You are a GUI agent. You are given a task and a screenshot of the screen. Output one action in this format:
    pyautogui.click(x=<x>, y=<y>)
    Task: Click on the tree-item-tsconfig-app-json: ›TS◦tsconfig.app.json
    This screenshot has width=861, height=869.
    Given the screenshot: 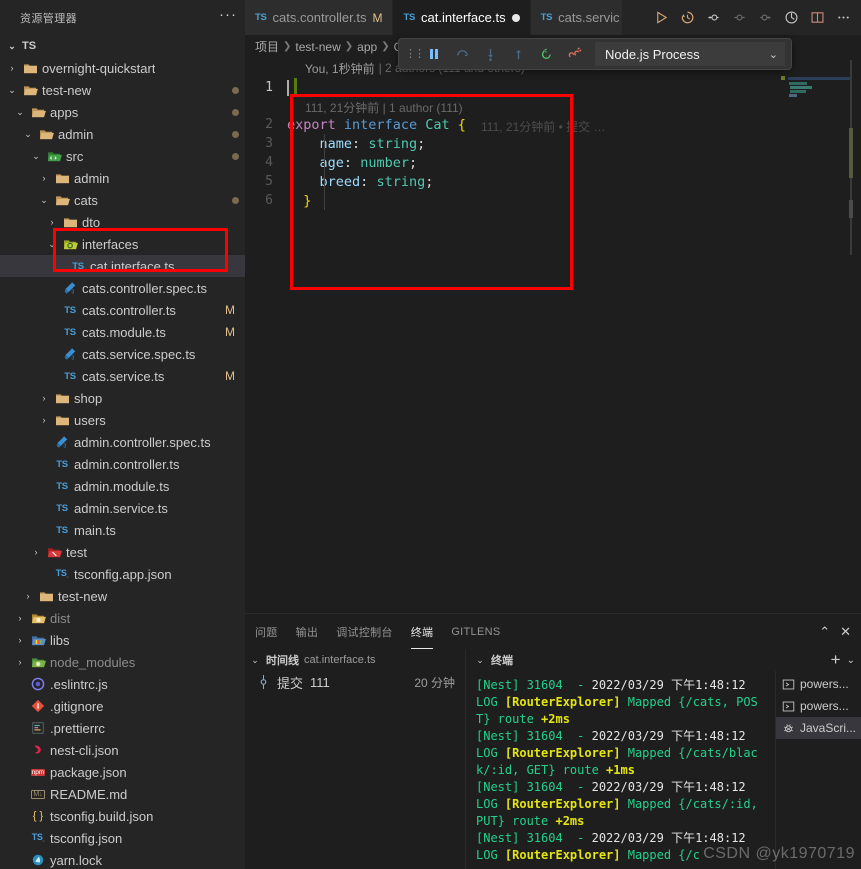 What is the action you would take?
    pyautogui.click(x=122, y=574)
    